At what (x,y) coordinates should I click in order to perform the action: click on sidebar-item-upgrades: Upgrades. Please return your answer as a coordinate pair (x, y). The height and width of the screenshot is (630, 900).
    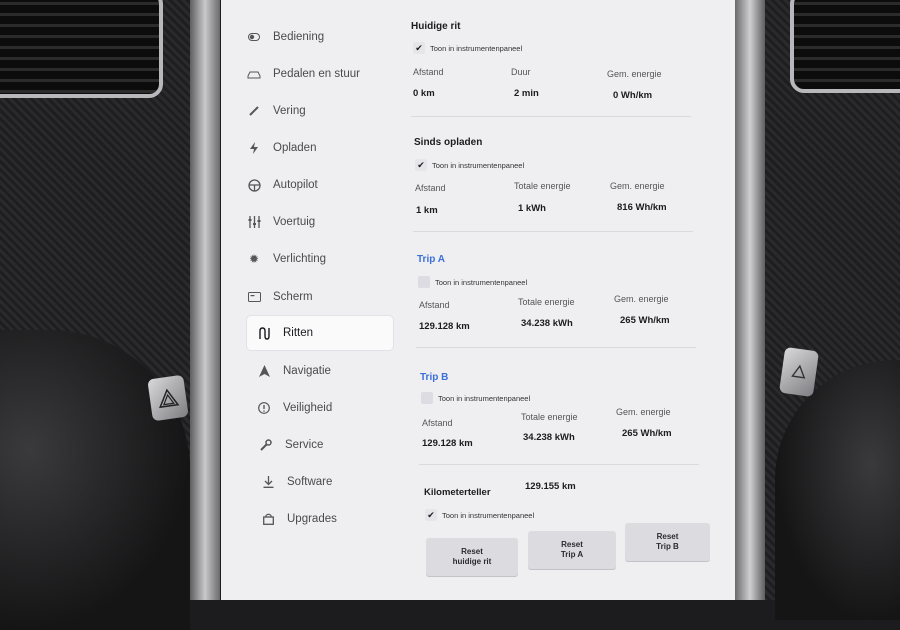
    Looking at the image, I should click on (334, 519).